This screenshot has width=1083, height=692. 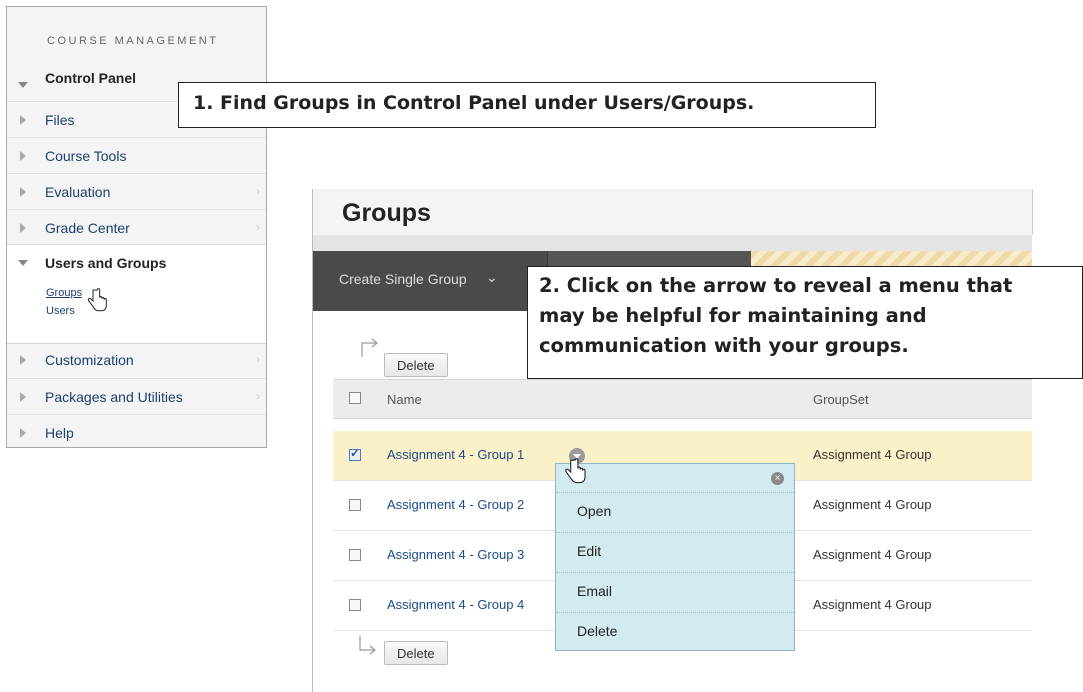 I want to click on button-label: Create Single Group, so click(x=403, y=279).